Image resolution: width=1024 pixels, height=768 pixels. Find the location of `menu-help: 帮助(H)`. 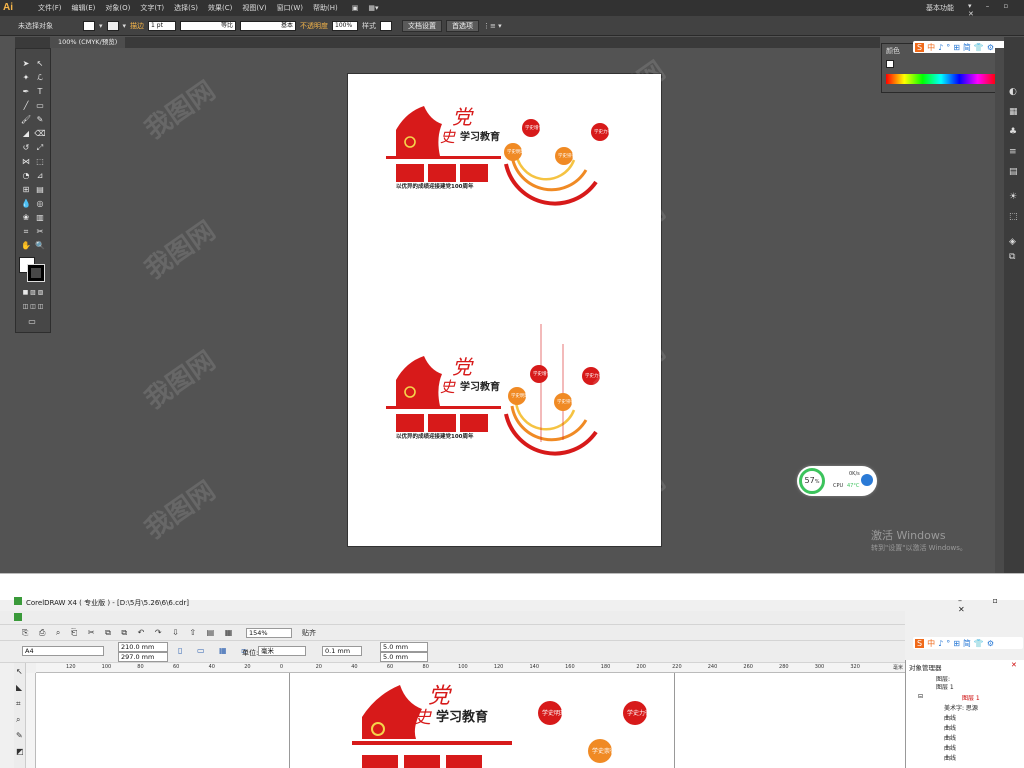

menu-help: 帮助(H) is located at coordinates (325, 8).